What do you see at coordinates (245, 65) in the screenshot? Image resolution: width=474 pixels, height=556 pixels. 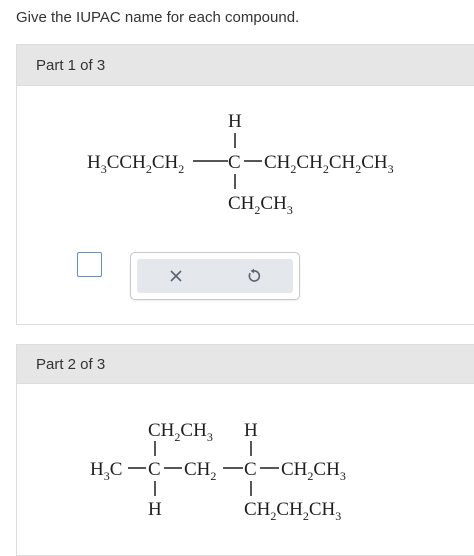 I see `part-1-header: Part 1 of 3` at bounding box center [245, 65].